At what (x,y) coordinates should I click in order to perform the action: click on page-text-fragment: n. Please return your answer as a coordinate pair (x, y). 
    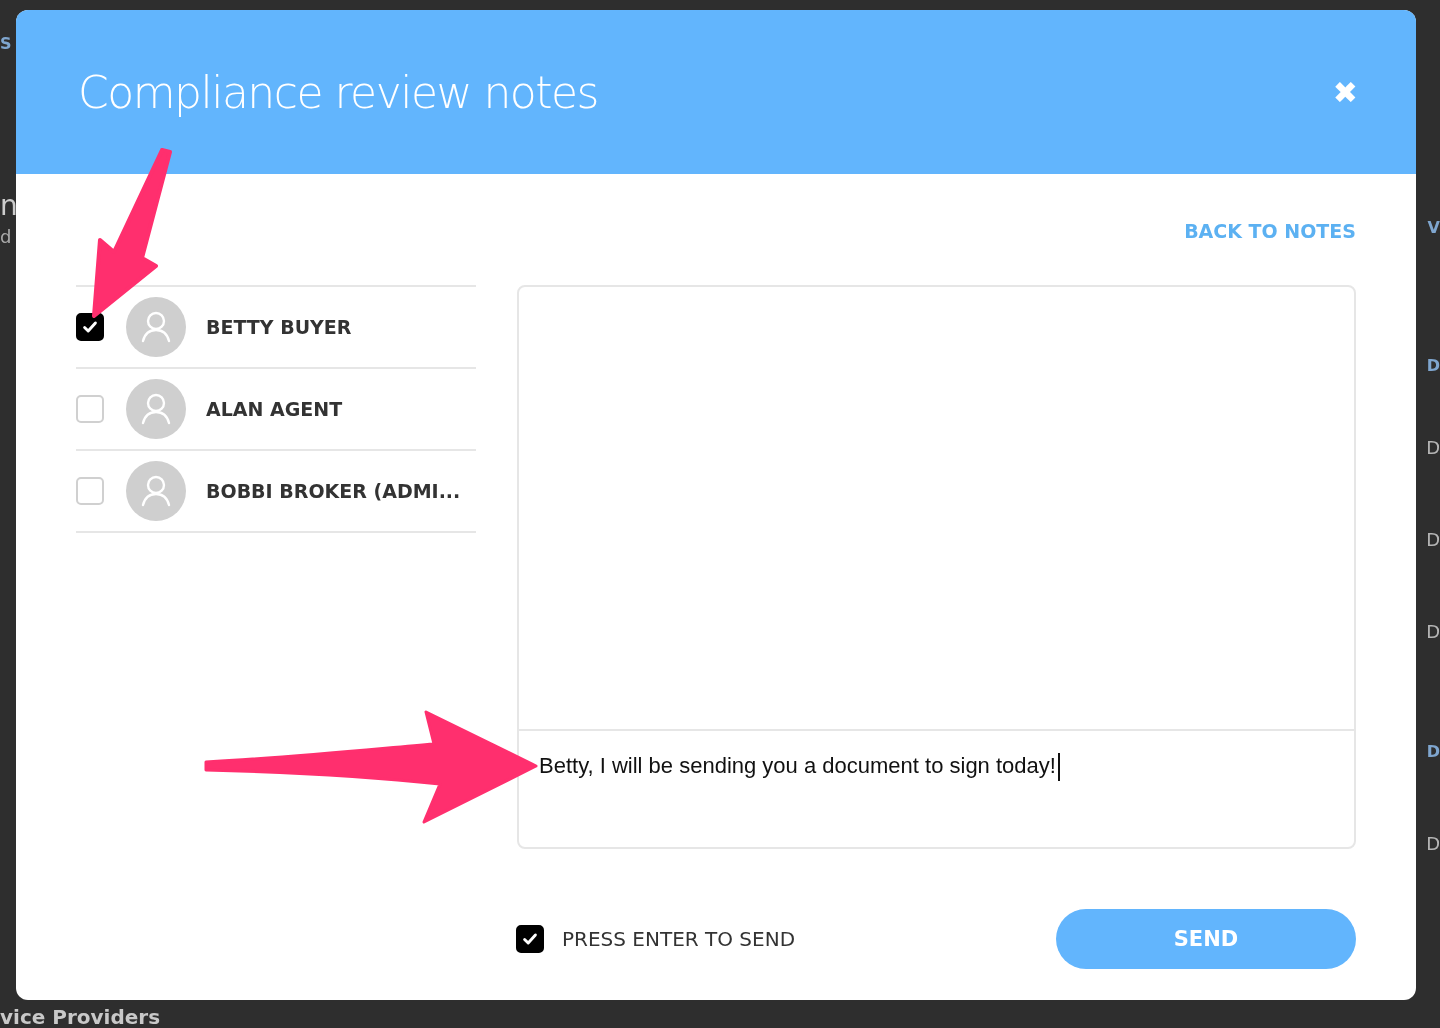
    Looking at the image, I should click on (8, 205).